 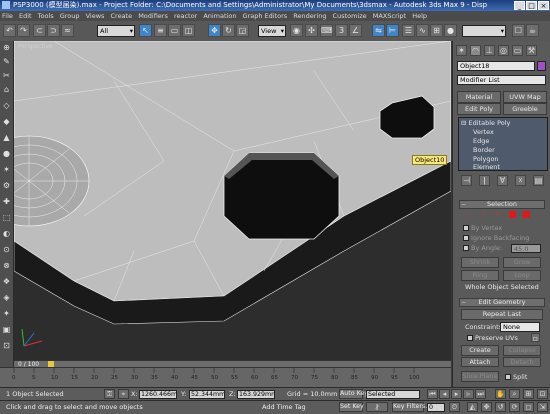 What do you see at coordinates (432, 394) in the screenshot?
I see `go-to-start-icon: ⏮` at bounding box center [432, 394].